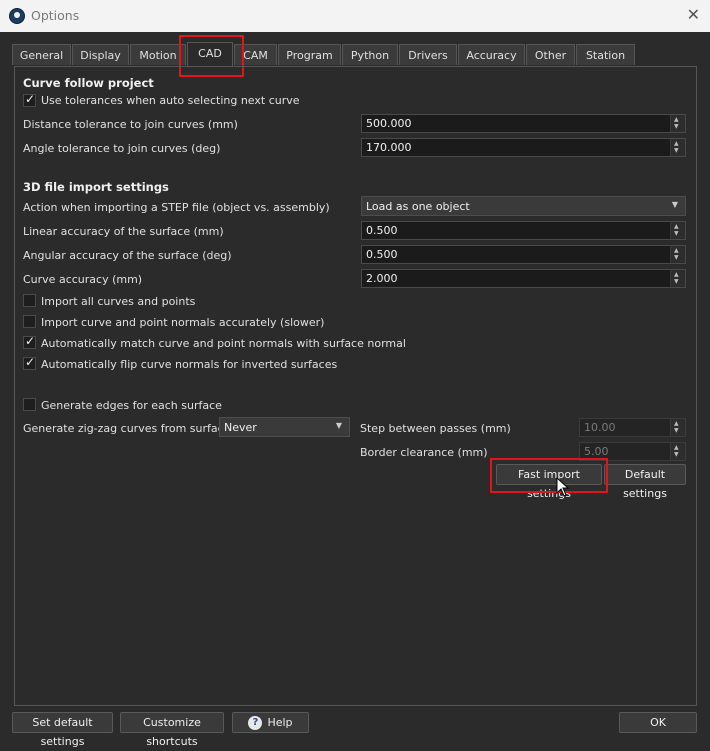 This screenshot has width=710, height=751. Describe the element at coordinates (122, 148) in the screenshot. I see `angle-tolerance-label: Angle tolerance to join curves (deg)` at that location.